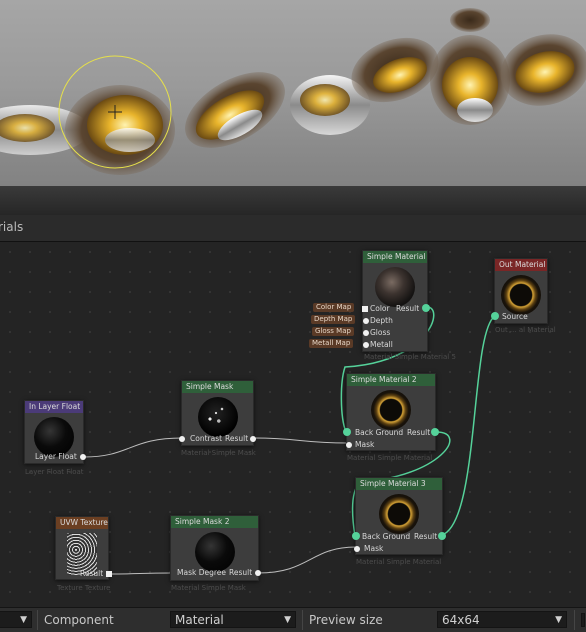 This screenshot has height=632, width=586. I want to click on materials-panel-header: rials, so click(293, 228).